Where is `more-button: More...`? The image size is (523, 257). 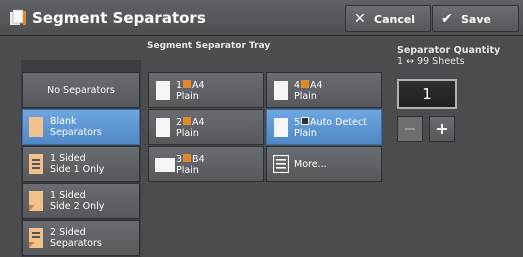 more-button: More... is located at coordinates (324, 164).